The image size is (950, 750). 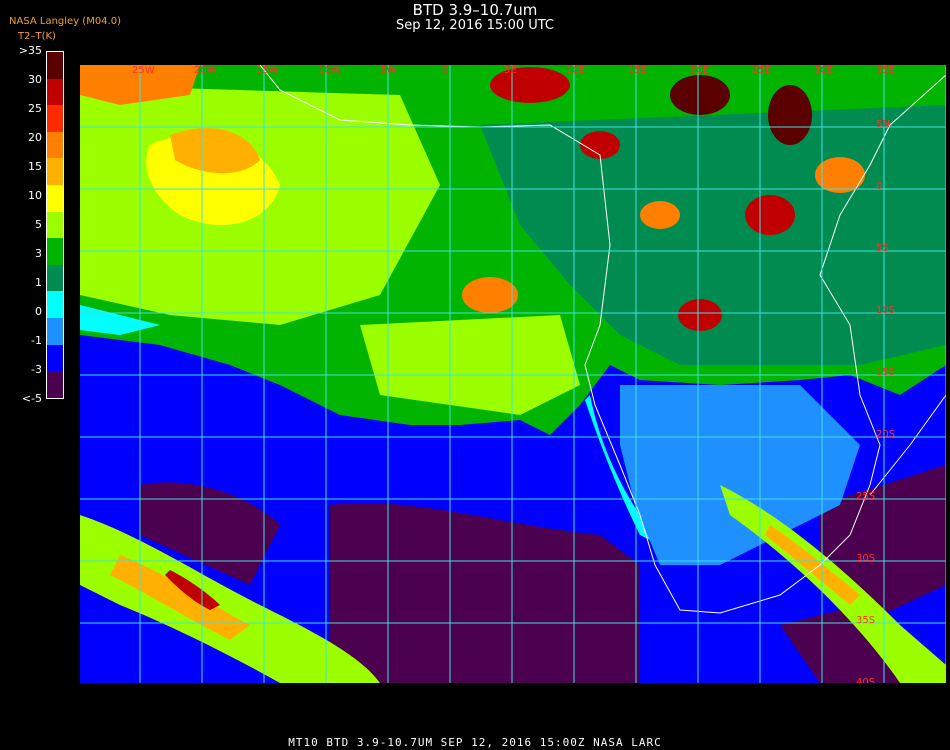 What do you see at coordinates (475, 25) in the screenshot?
I see `chart-subtitle: Sep 12, 2016 15:00 UTC` at bounding box center [475, 25].